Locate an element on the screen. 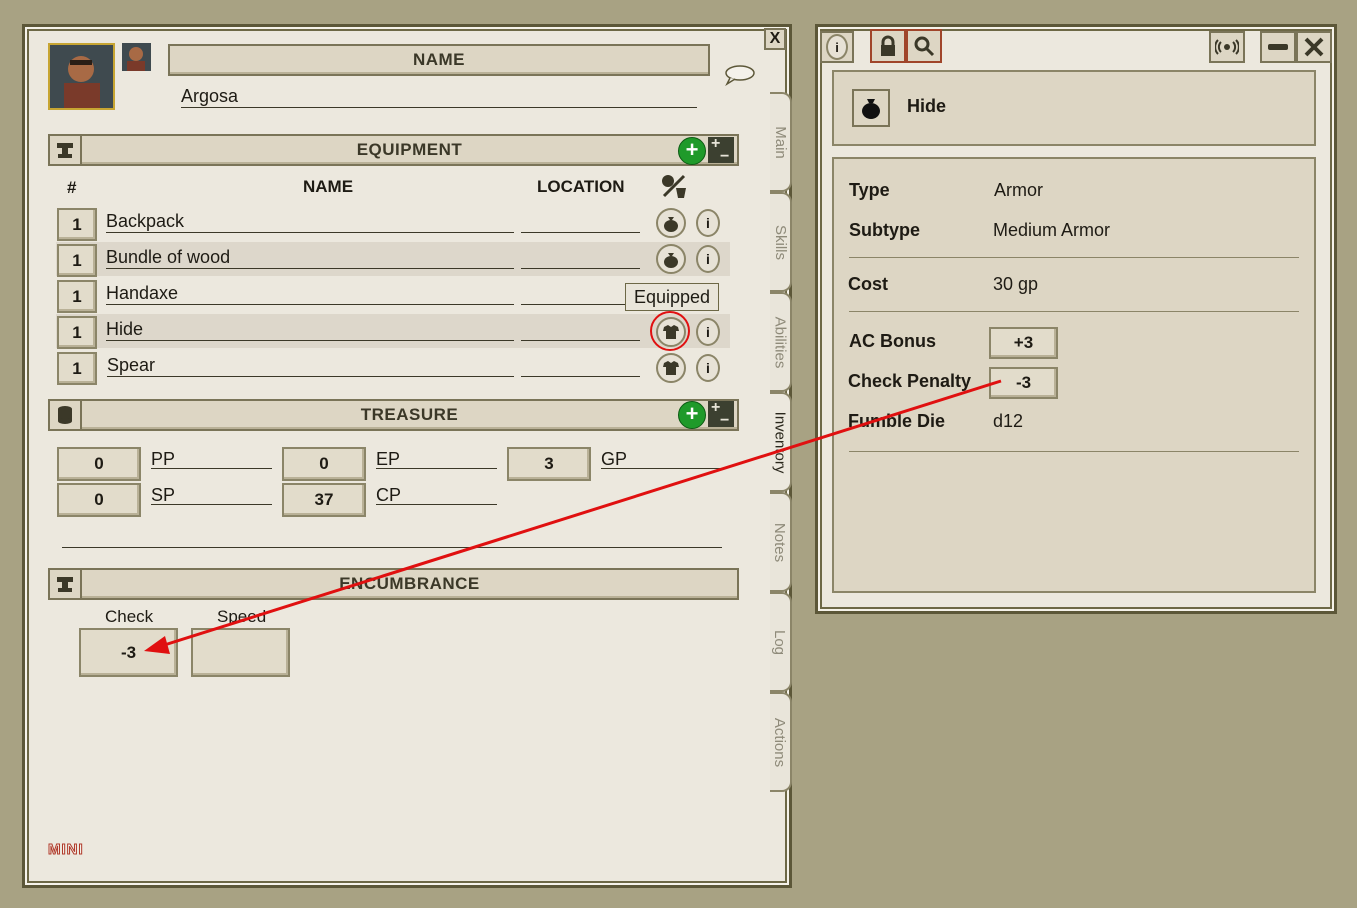  token-image is located at coordinates (136, 57).